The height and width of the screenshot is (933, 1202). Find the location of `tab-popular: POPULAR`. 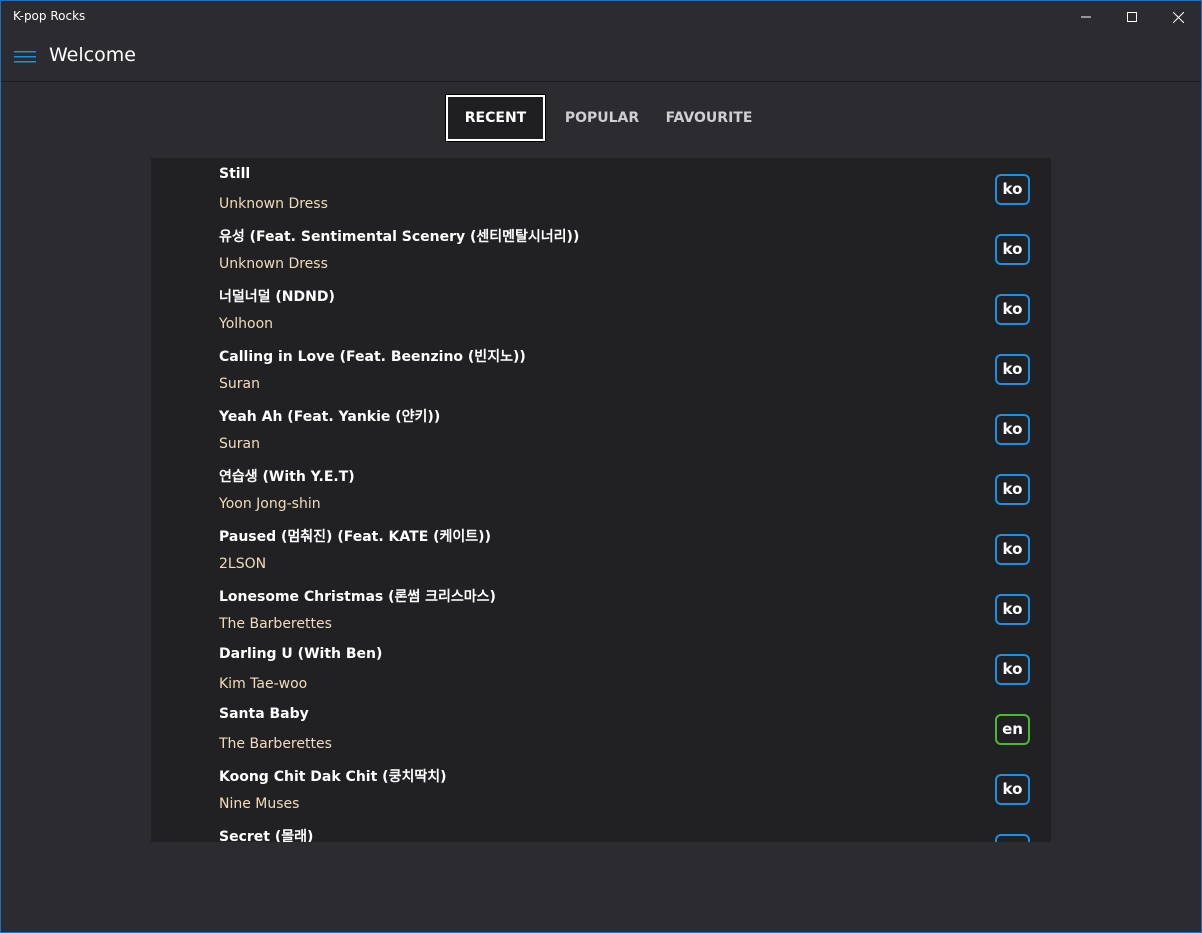

tab-popular: POPULAR is located at coordinates (602, 118).